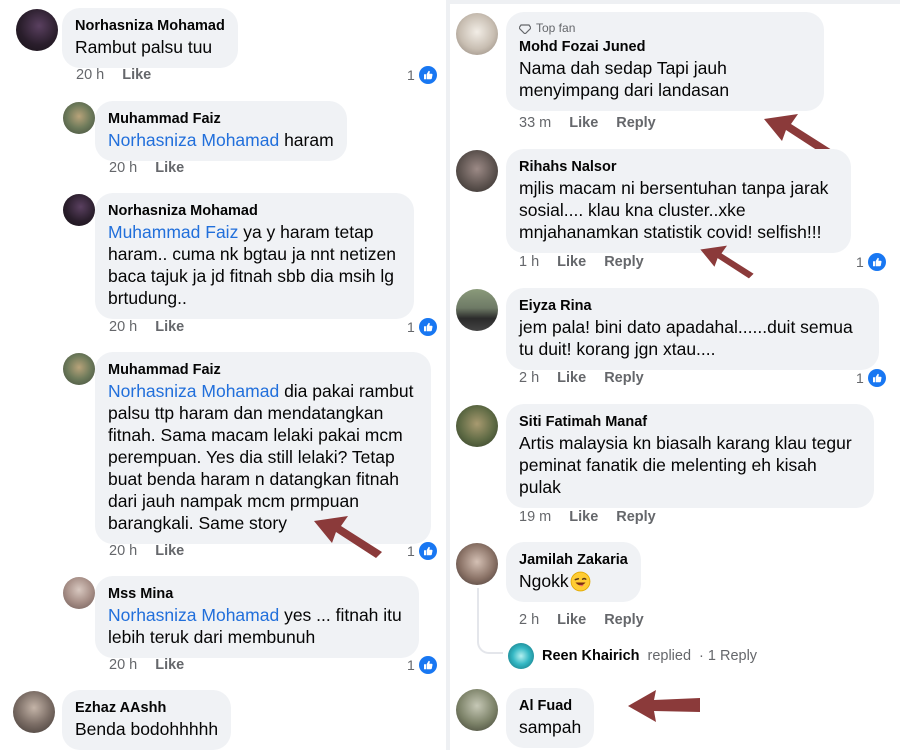  I want to click on comment-bubble: Norhasniza Mohamad Rambut palsu tuu, so click(150, 38).